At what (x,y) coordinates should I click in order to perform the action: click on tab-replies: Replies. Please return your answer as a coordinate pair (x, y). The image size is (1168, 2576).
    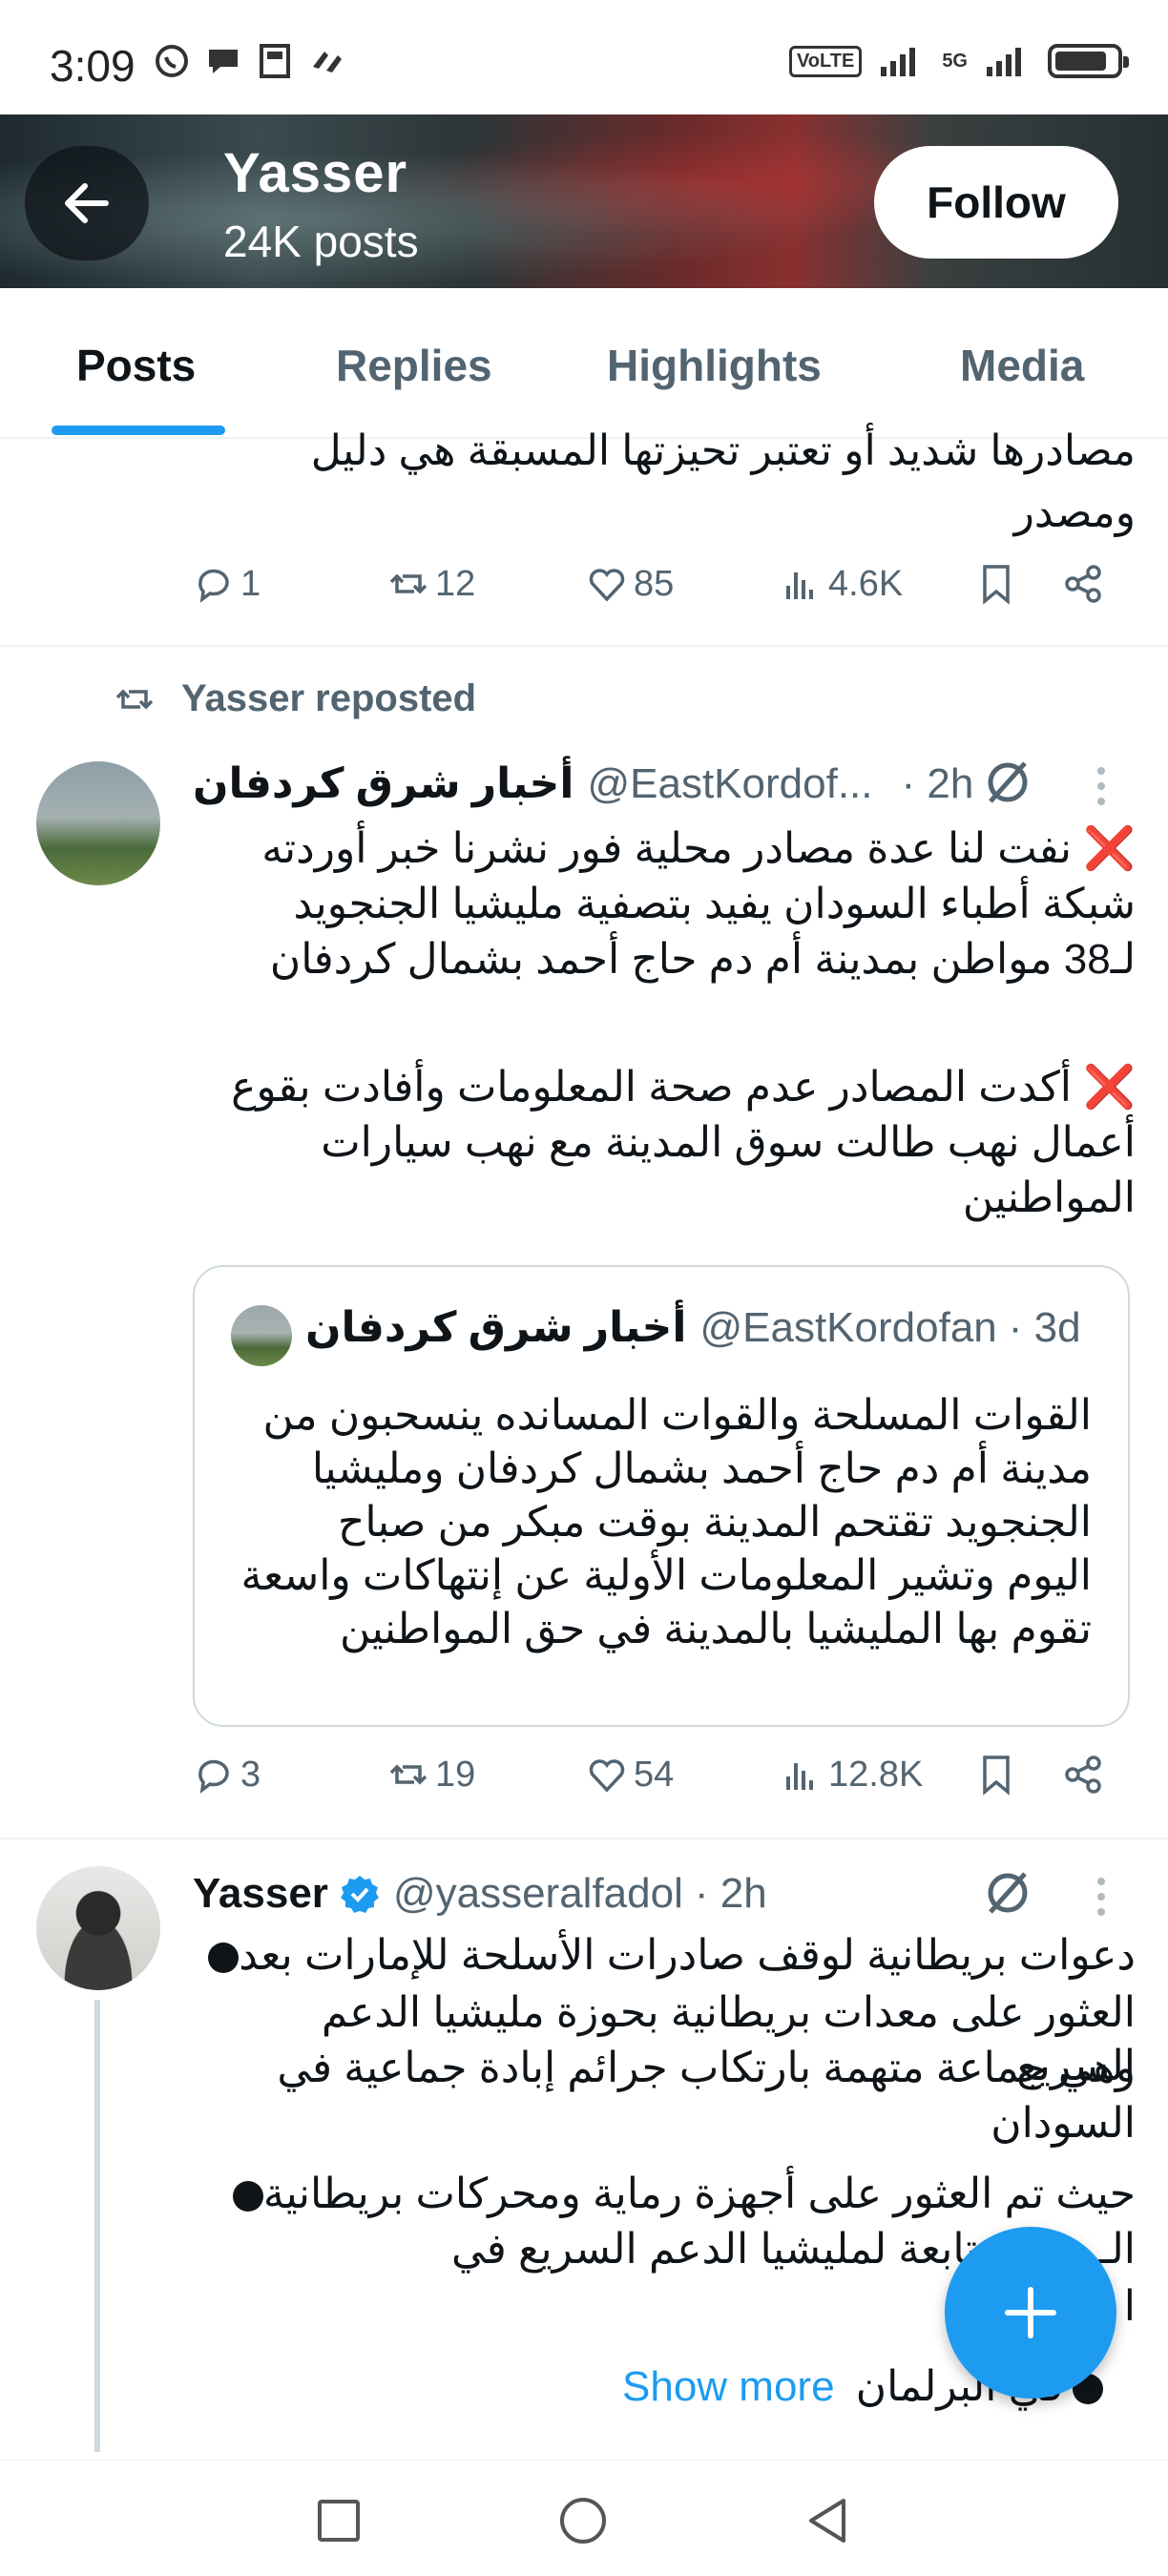
    Looking at the image, I should click on (414, 365).